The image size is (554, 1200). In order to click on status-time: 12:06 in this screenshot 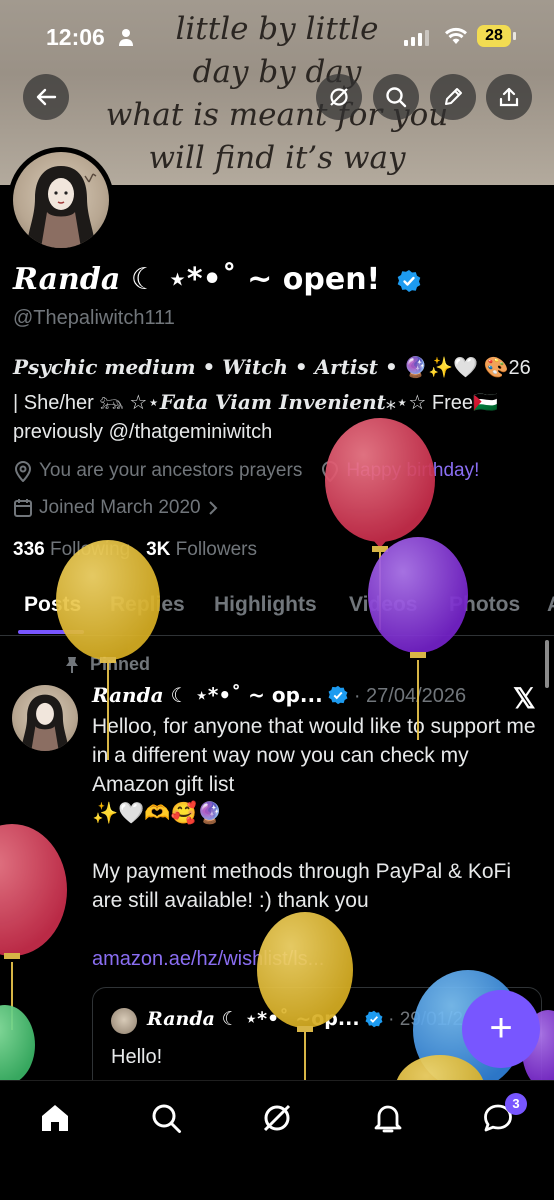, I will do `click(75, 37)`.